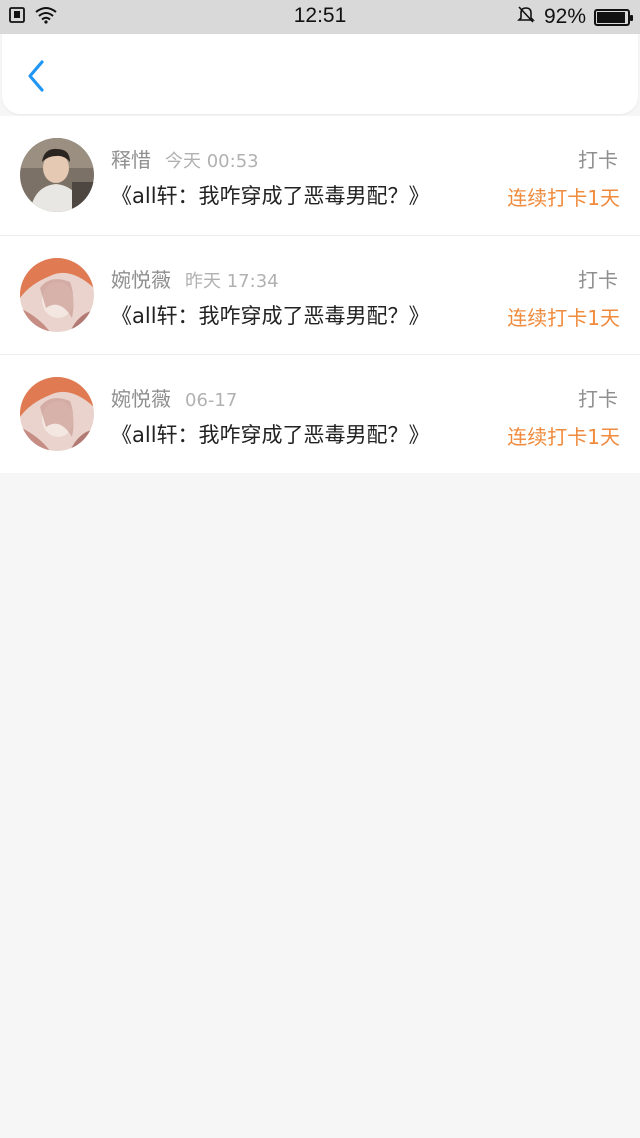 The image size is (640, 1138). Describe the element at coordinates (174, 397) in the screenshot. I see `user-name: 婉悦薇 06-17` at that location.